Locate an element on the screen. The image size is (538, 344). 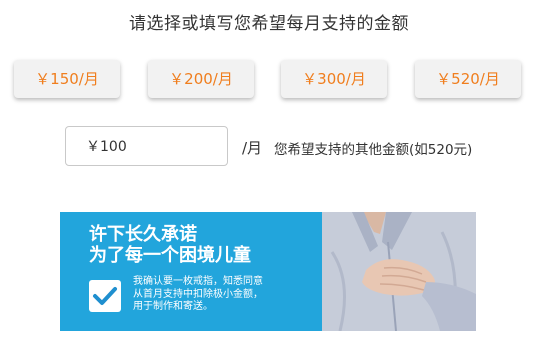
ring-agreement-checkbox is located at coordinates (105, 296).